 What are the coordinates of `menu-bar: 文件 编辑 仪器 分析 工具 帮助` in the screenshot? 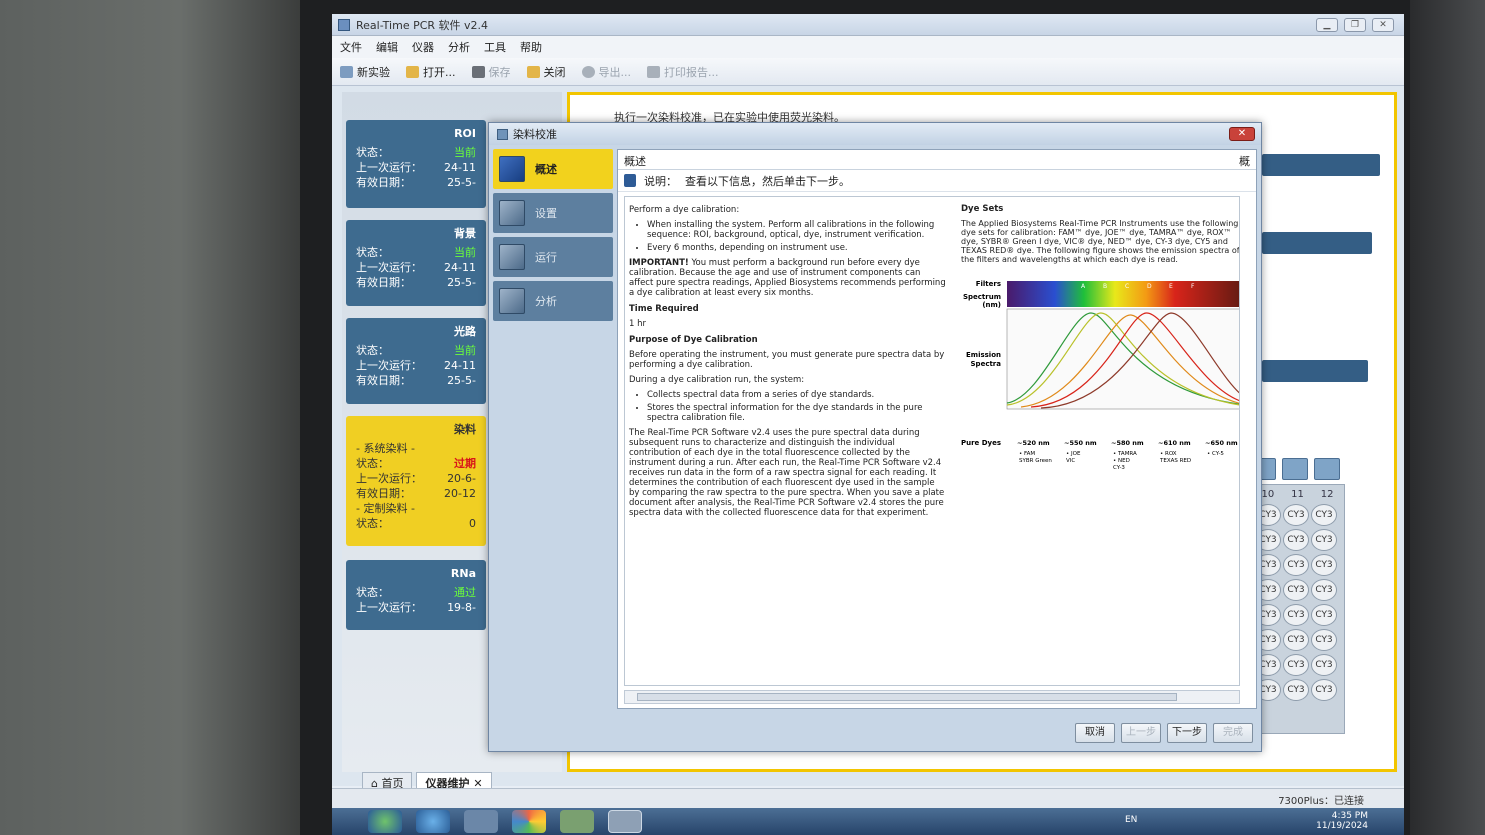 It's located at (868, 47).